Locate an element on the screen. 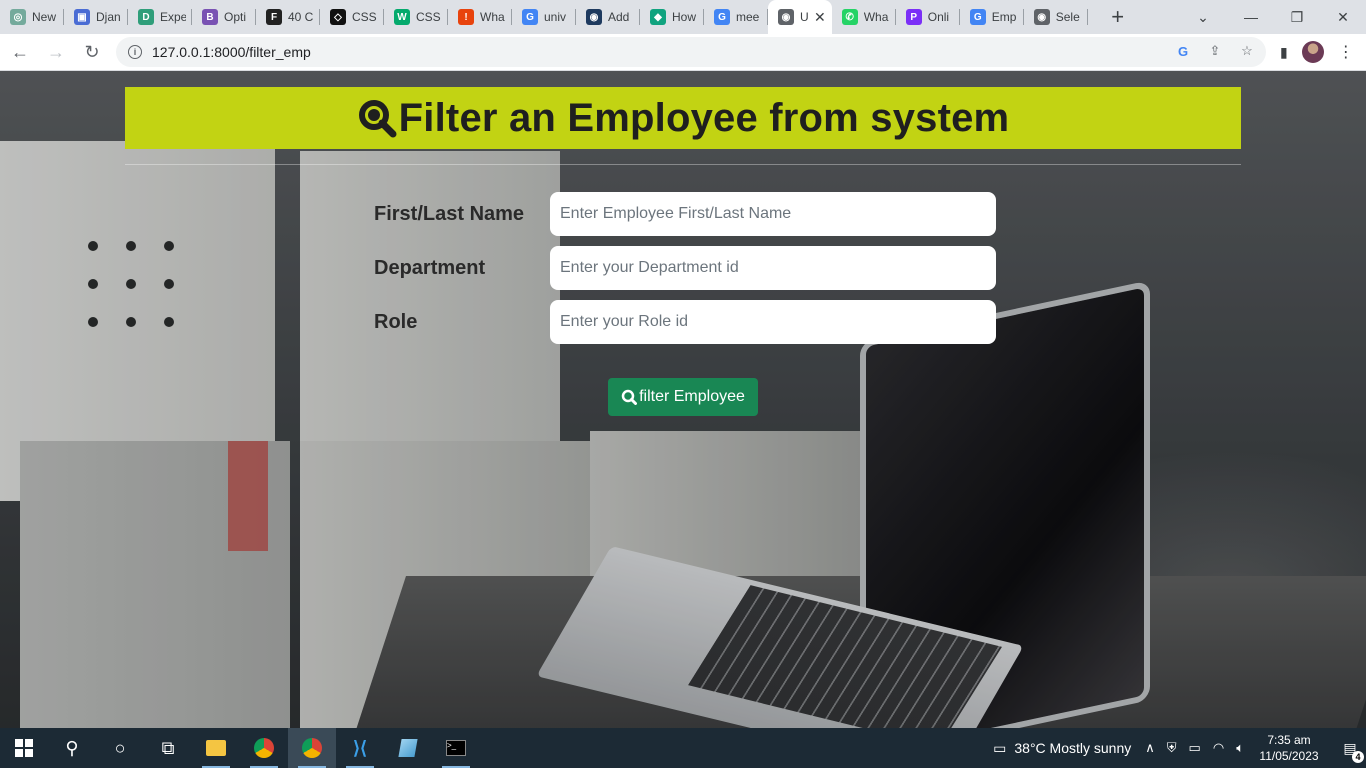 The width and height of the screenshot is (1366, 768). role-input is located at coordinates (773, 322).